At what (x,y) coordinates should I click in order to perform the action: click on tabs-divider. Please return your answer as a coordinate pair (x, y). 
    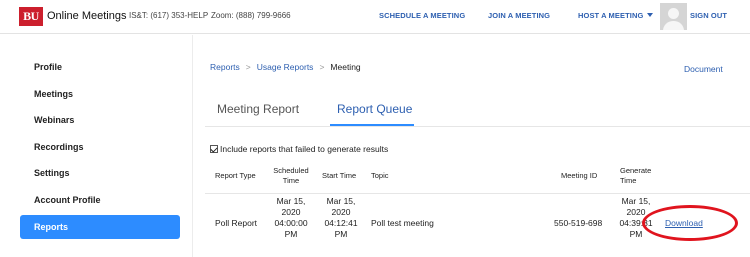
    Looking at the image, I should click on (477, 126).